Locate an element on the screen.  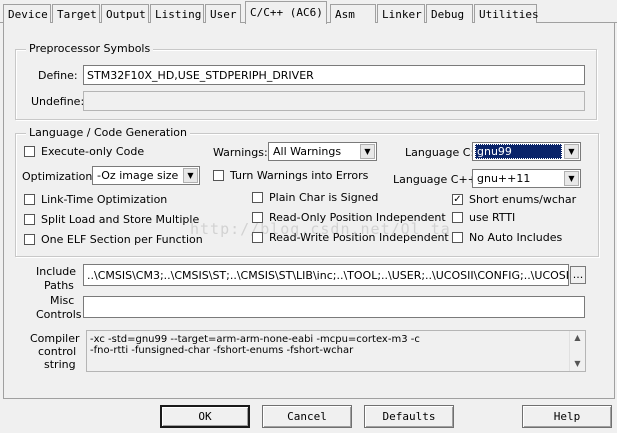
tab-output: Output is located at coordinates (125, 13).